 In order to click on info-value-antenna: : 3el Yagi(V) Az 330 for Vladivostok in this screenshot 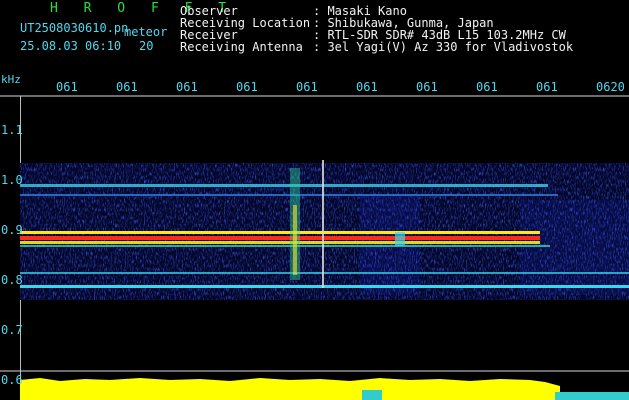, I will do `click(443, 47)`.